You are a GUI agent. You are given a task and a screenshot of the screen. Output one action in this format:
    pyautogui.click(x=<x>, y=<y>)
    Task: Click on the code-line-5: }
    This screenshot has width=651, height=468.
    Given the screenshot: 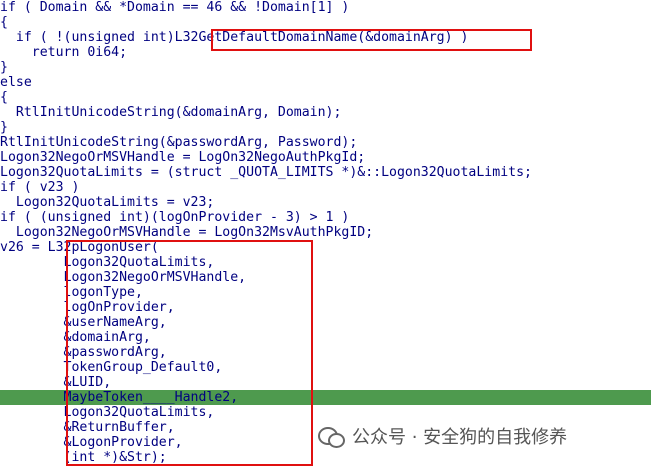 What is the action you would take?
    pyautogui.click(x=4, y=67)
    